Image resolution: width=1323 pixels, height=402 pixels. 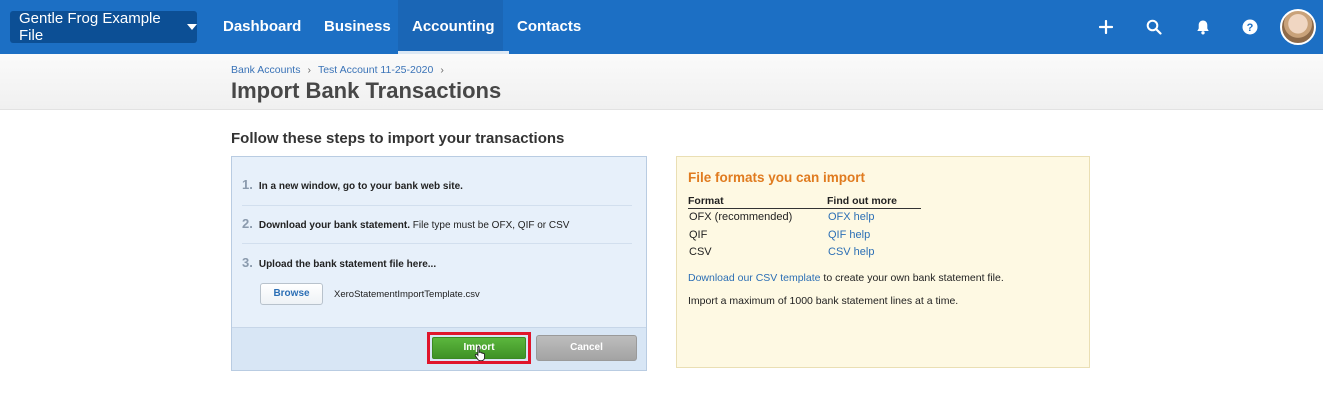 I want to click on step-number: 3., so click(x=247, y=262).